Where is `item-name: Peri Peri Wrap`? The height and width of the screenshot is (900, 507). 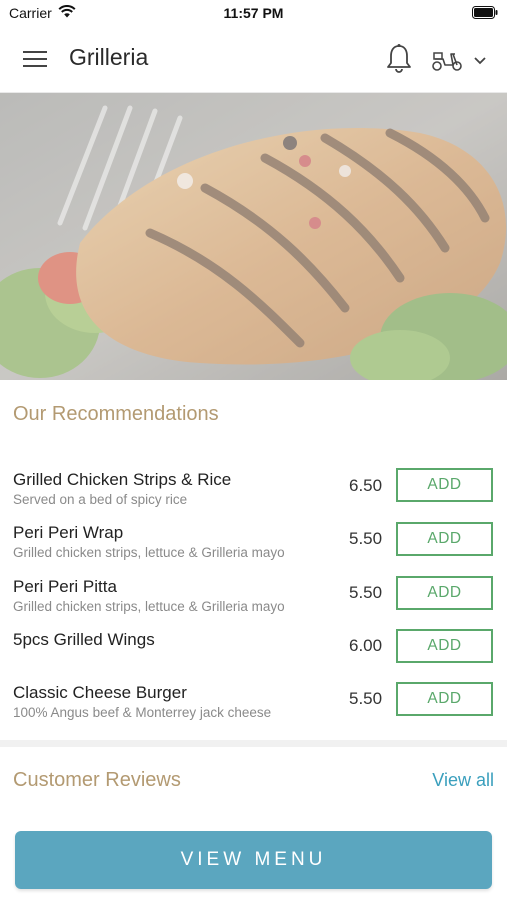
item-name: Peri Peri Wrap is located at coordinates (68, 532).